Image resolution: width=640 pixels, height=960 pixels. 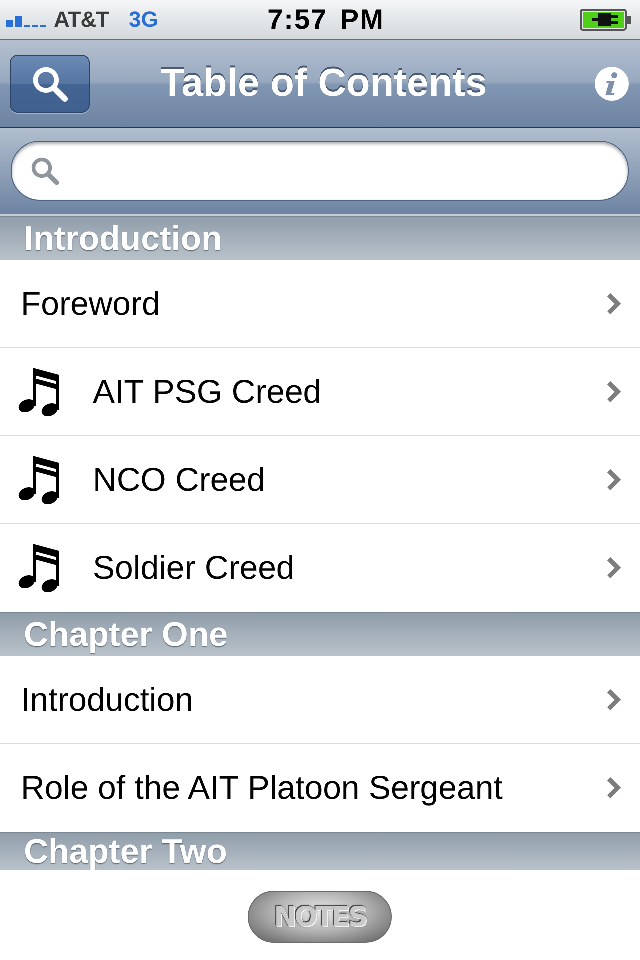 I want to click on notes-button: NOTES, so click(x=320, y=917).